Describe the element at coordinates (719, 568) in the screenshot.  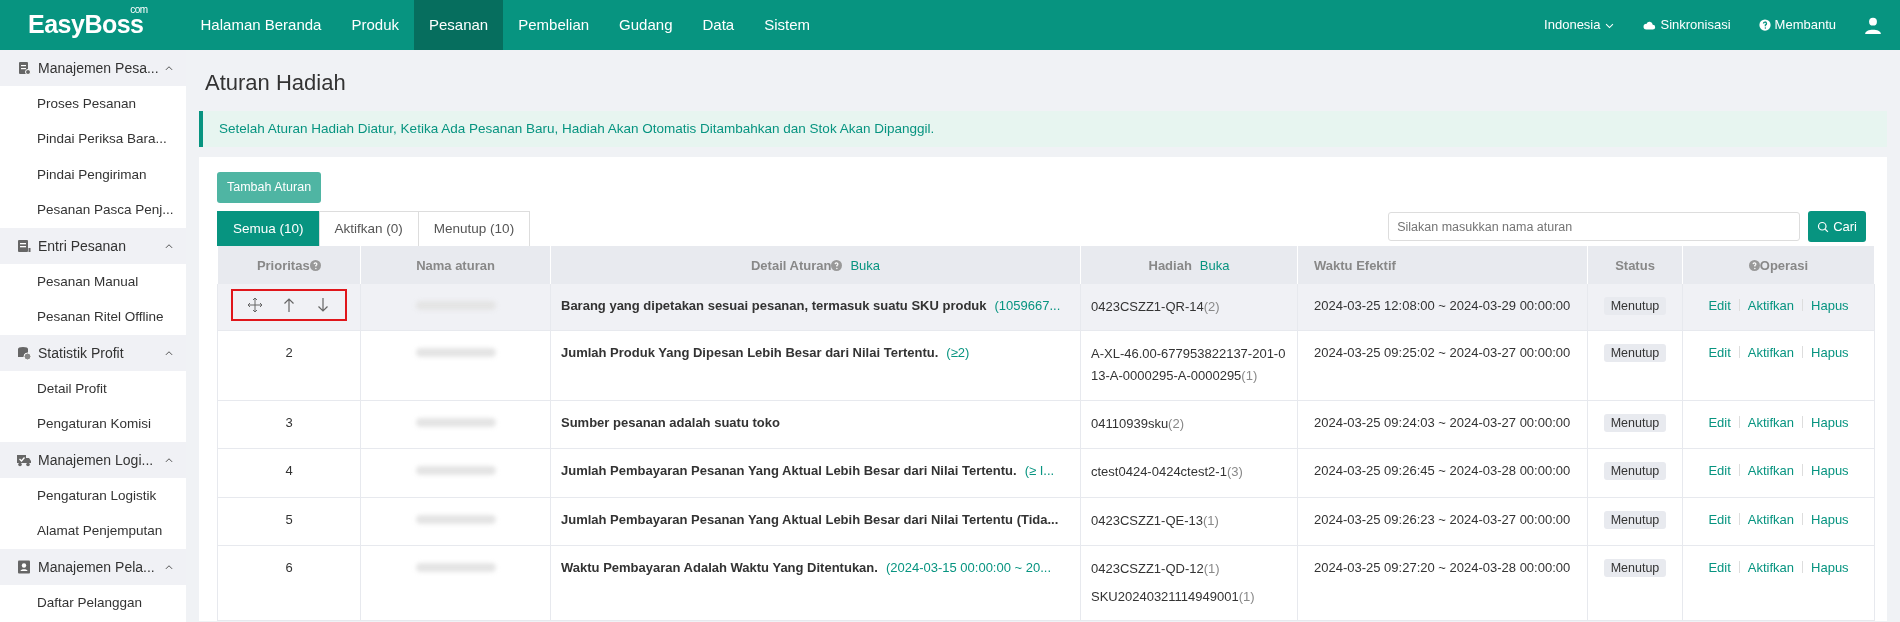
I see `rule-detail: Waktu Pembayaran Adalah Waktu Yang Ditentukan.` at that location.